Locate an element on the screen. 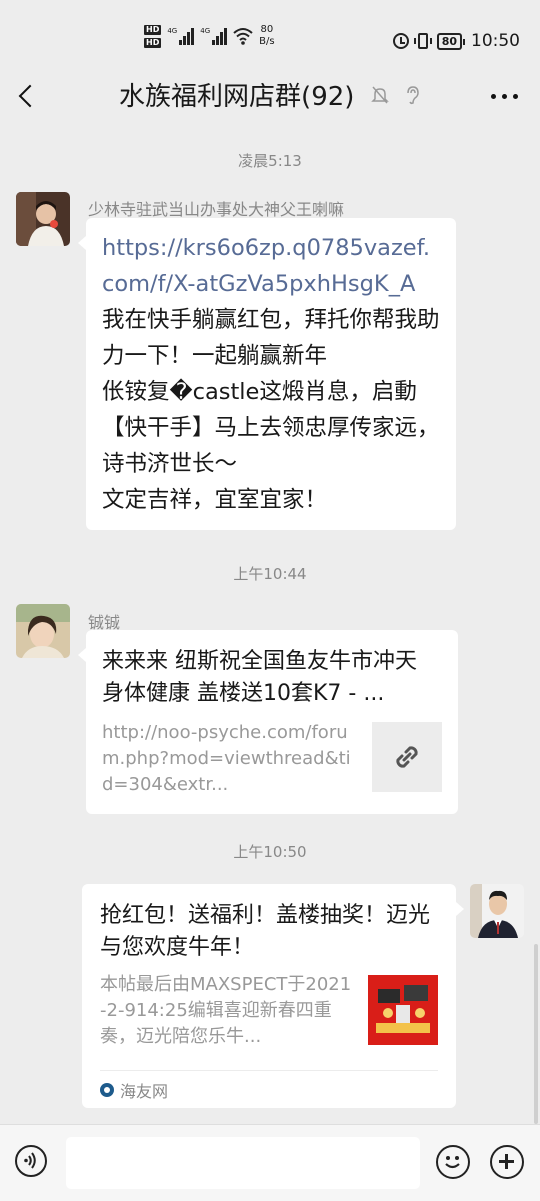  voice-icon is located at coordinates (30, 1160).